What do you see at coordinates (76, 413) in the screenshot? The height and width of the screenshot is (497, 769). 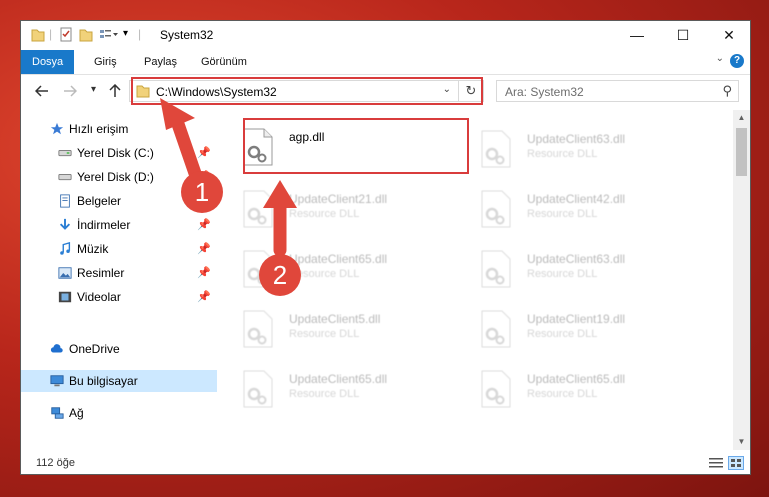 I see `sidebar-item-label: Ağ` at bounding box center [76, 413].